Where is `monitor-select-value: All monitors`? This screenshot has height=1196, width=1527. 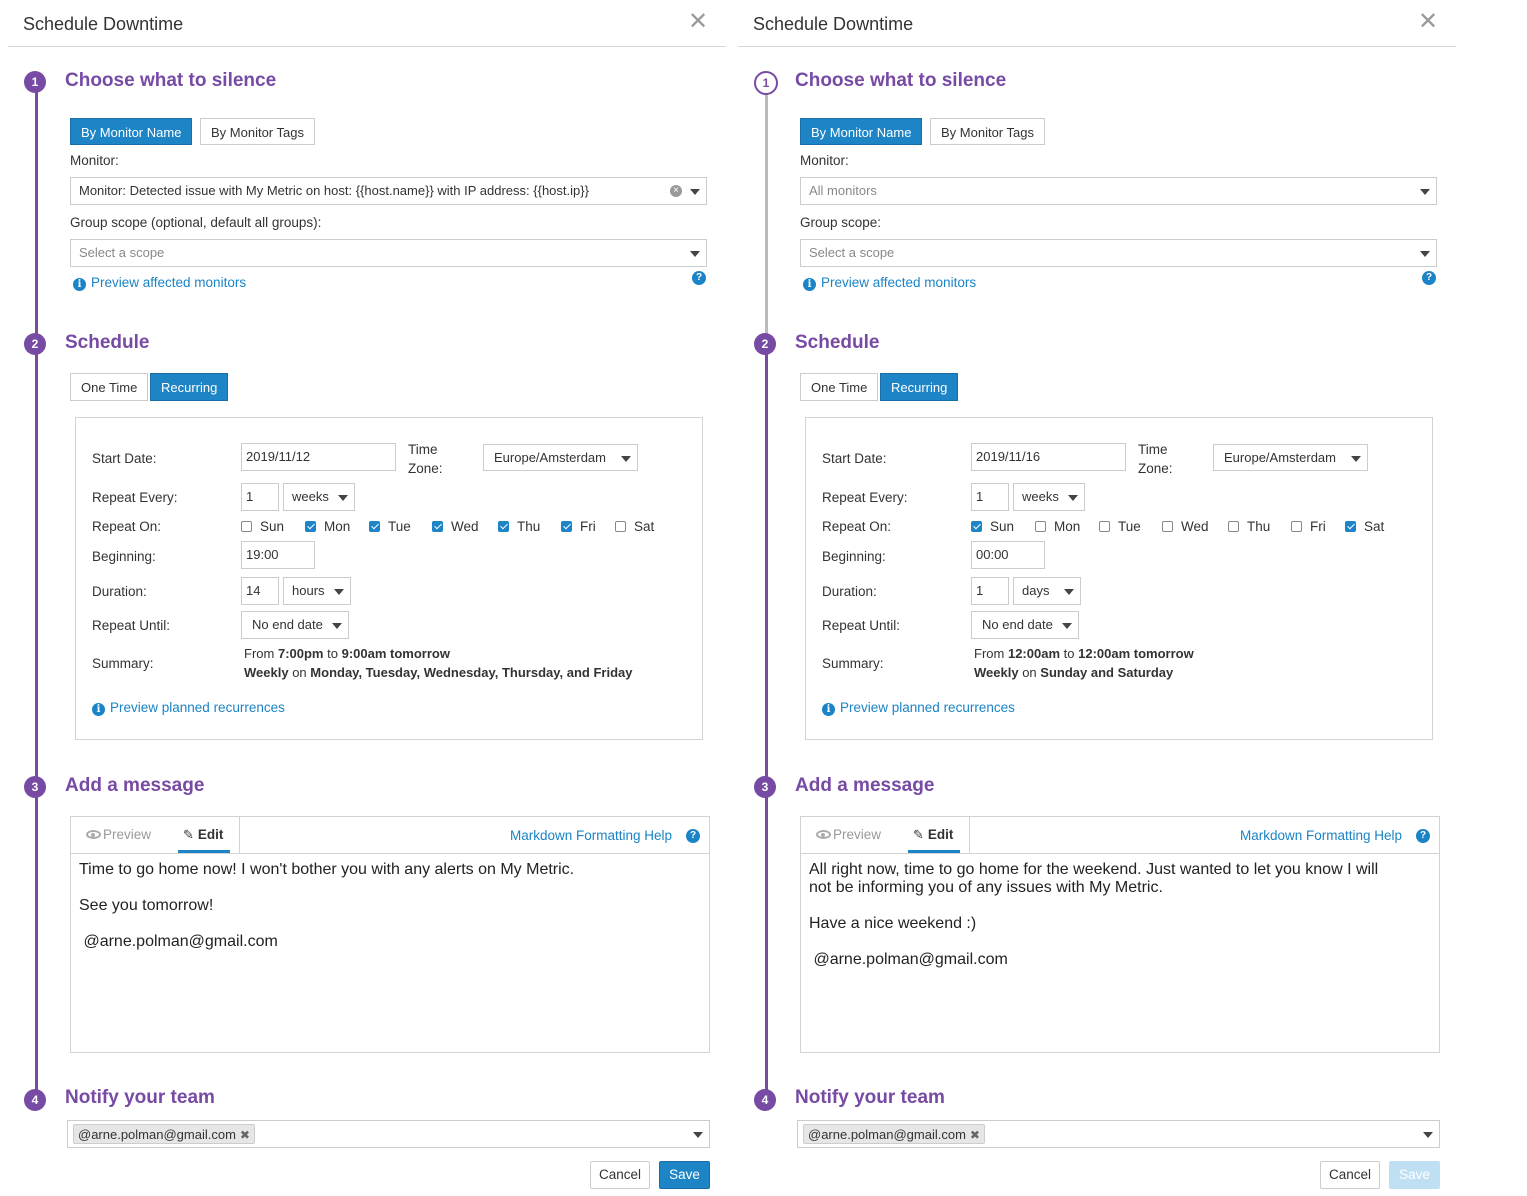 monitor-select-value: All monitors is located at coordinates (843, 190).